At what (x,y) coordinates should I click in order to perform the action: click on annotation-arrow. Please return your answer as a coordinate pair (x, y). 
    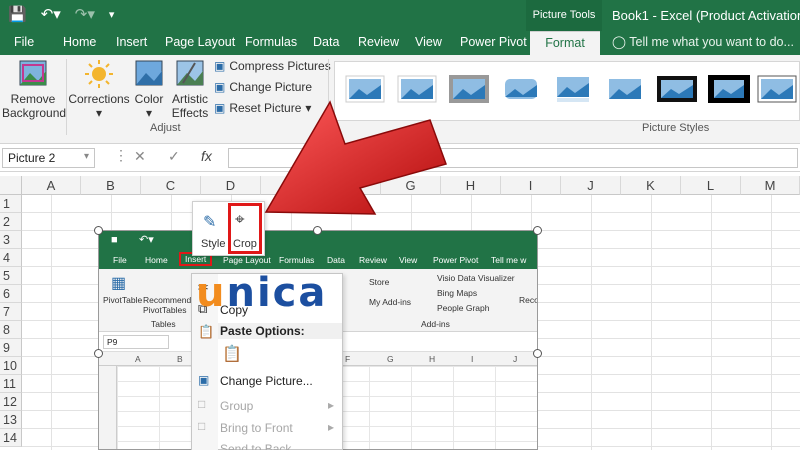
    Looking at the image, I should click on (355, 157).